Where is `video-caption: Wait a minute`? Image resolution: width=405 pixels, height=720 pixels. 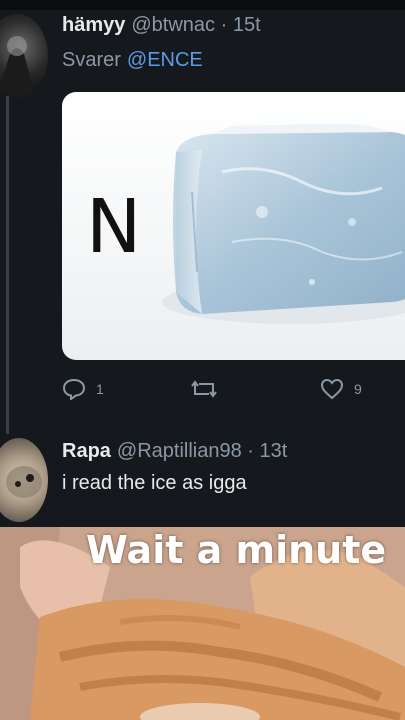 video-caption: Wait a minute is located at coordinates (236, 550).